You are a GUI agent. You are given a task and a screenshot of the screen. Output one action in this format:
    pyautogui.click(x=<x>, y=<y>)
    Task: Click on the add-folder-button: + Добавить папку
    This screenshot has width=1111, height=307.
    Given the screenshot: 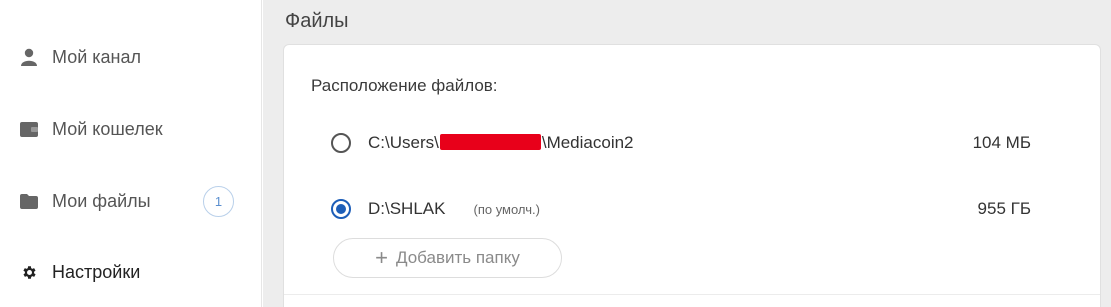 What is the action you would take?
    pyautogui.click(x=447, y=258)
    